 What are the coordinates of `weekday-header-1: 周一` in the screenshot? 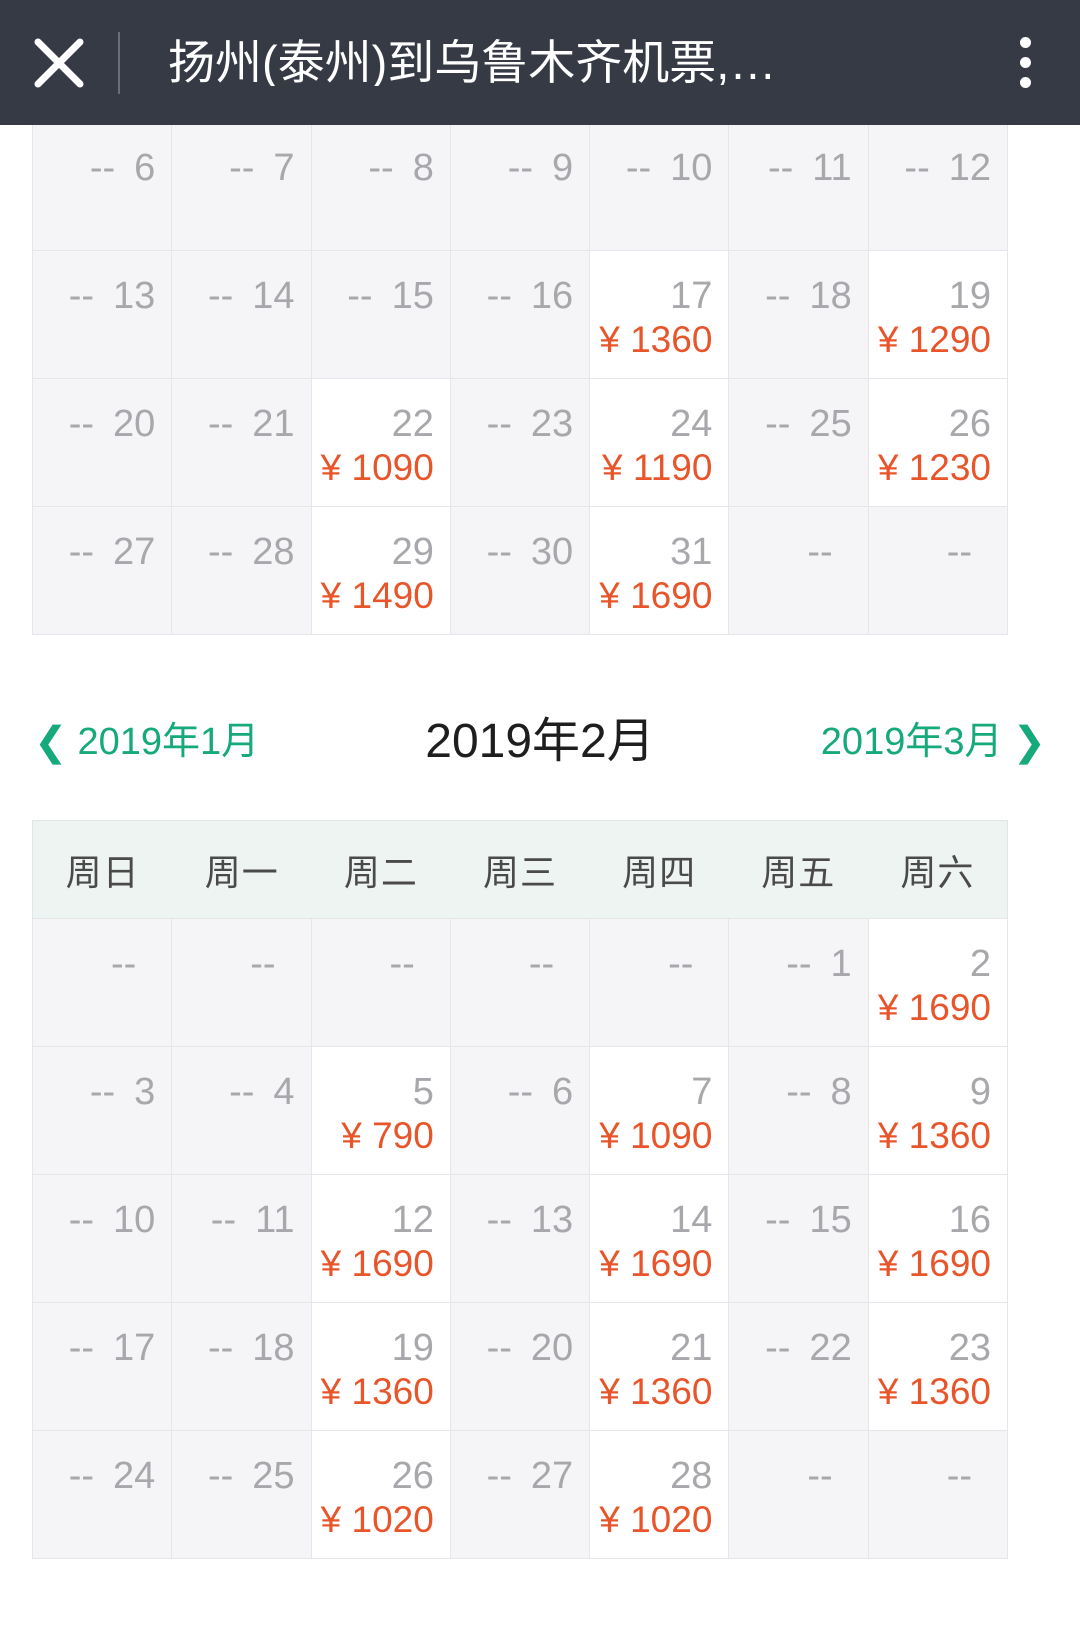 It's located at (241, 872).